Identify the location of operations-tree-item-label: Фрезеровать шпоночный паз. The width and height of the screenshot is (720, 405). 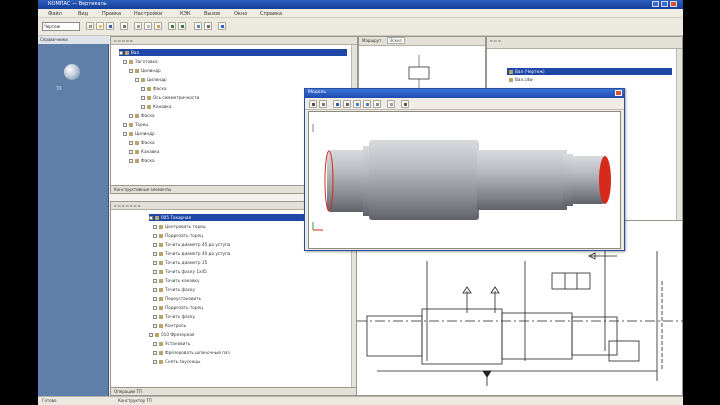
(197, 352).